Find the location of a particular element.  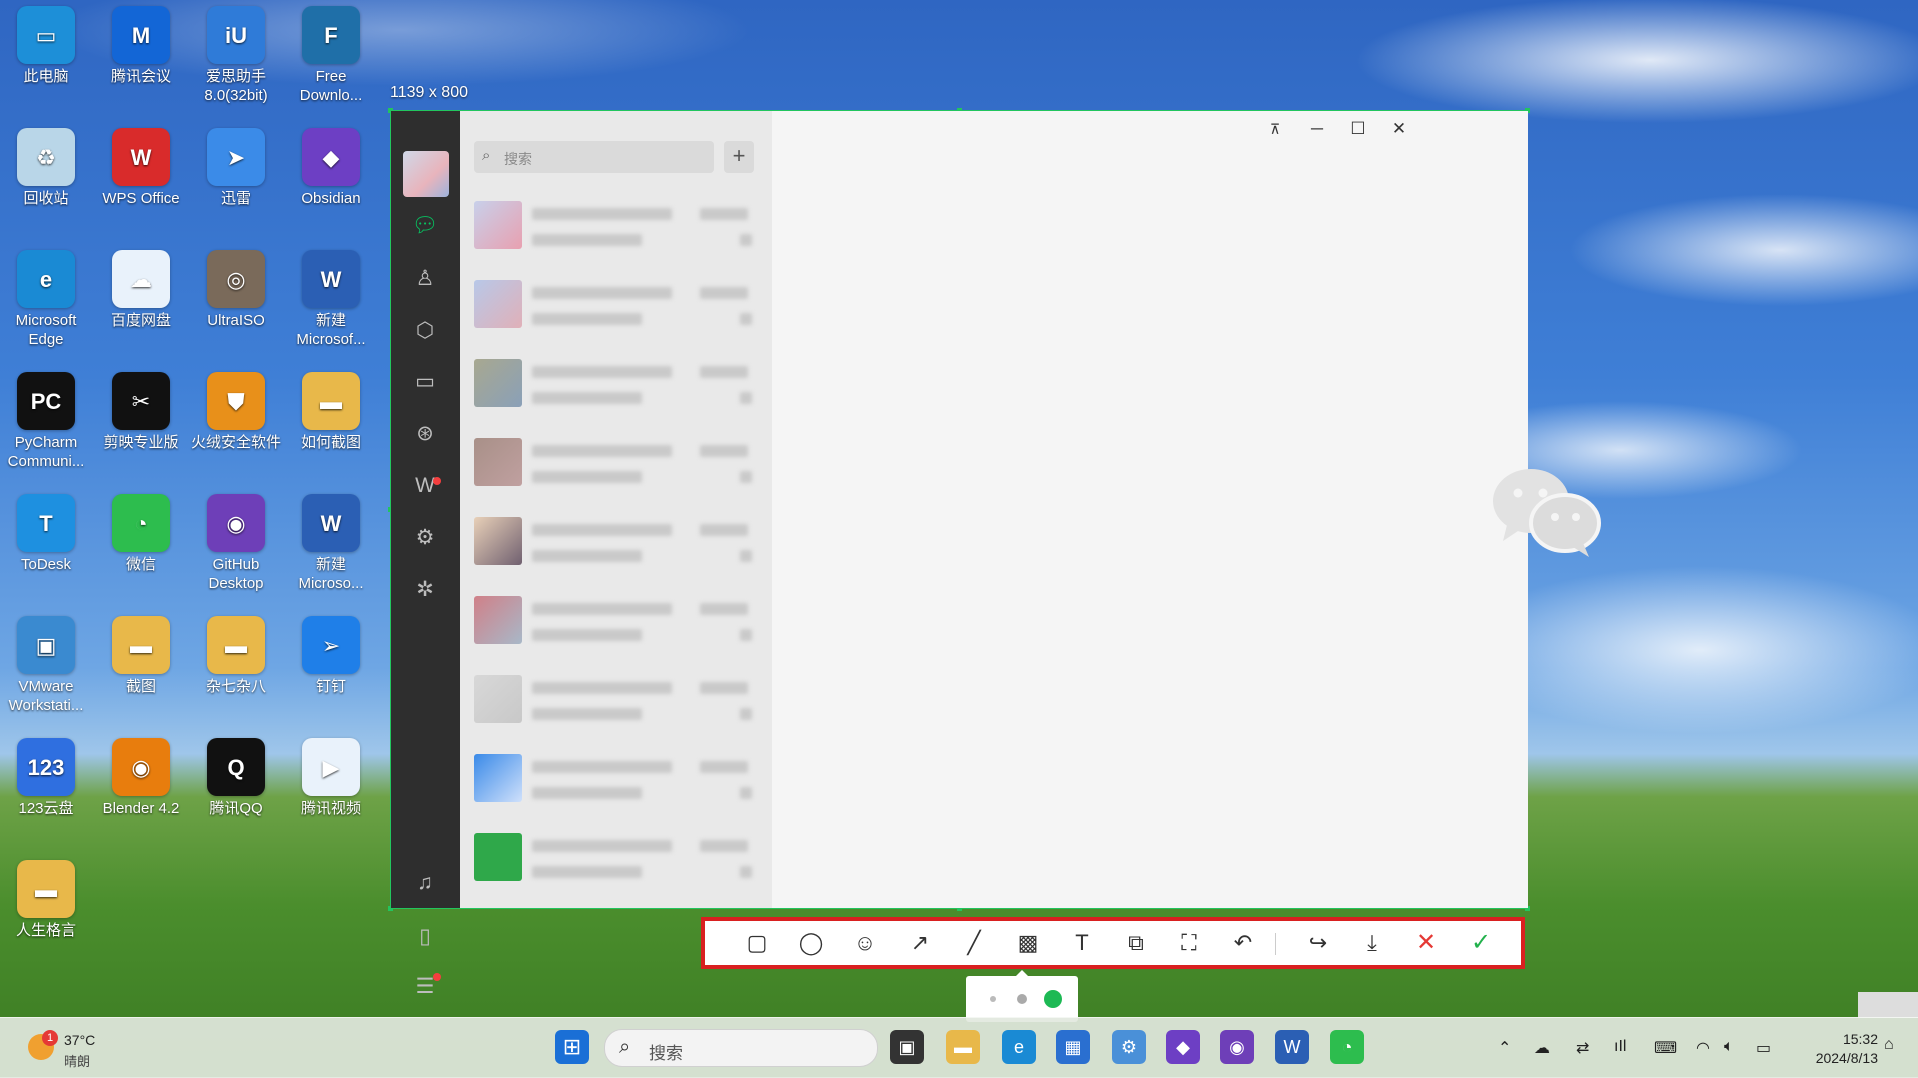

folder-icon: ▭ is located at coordinates (425, 382).